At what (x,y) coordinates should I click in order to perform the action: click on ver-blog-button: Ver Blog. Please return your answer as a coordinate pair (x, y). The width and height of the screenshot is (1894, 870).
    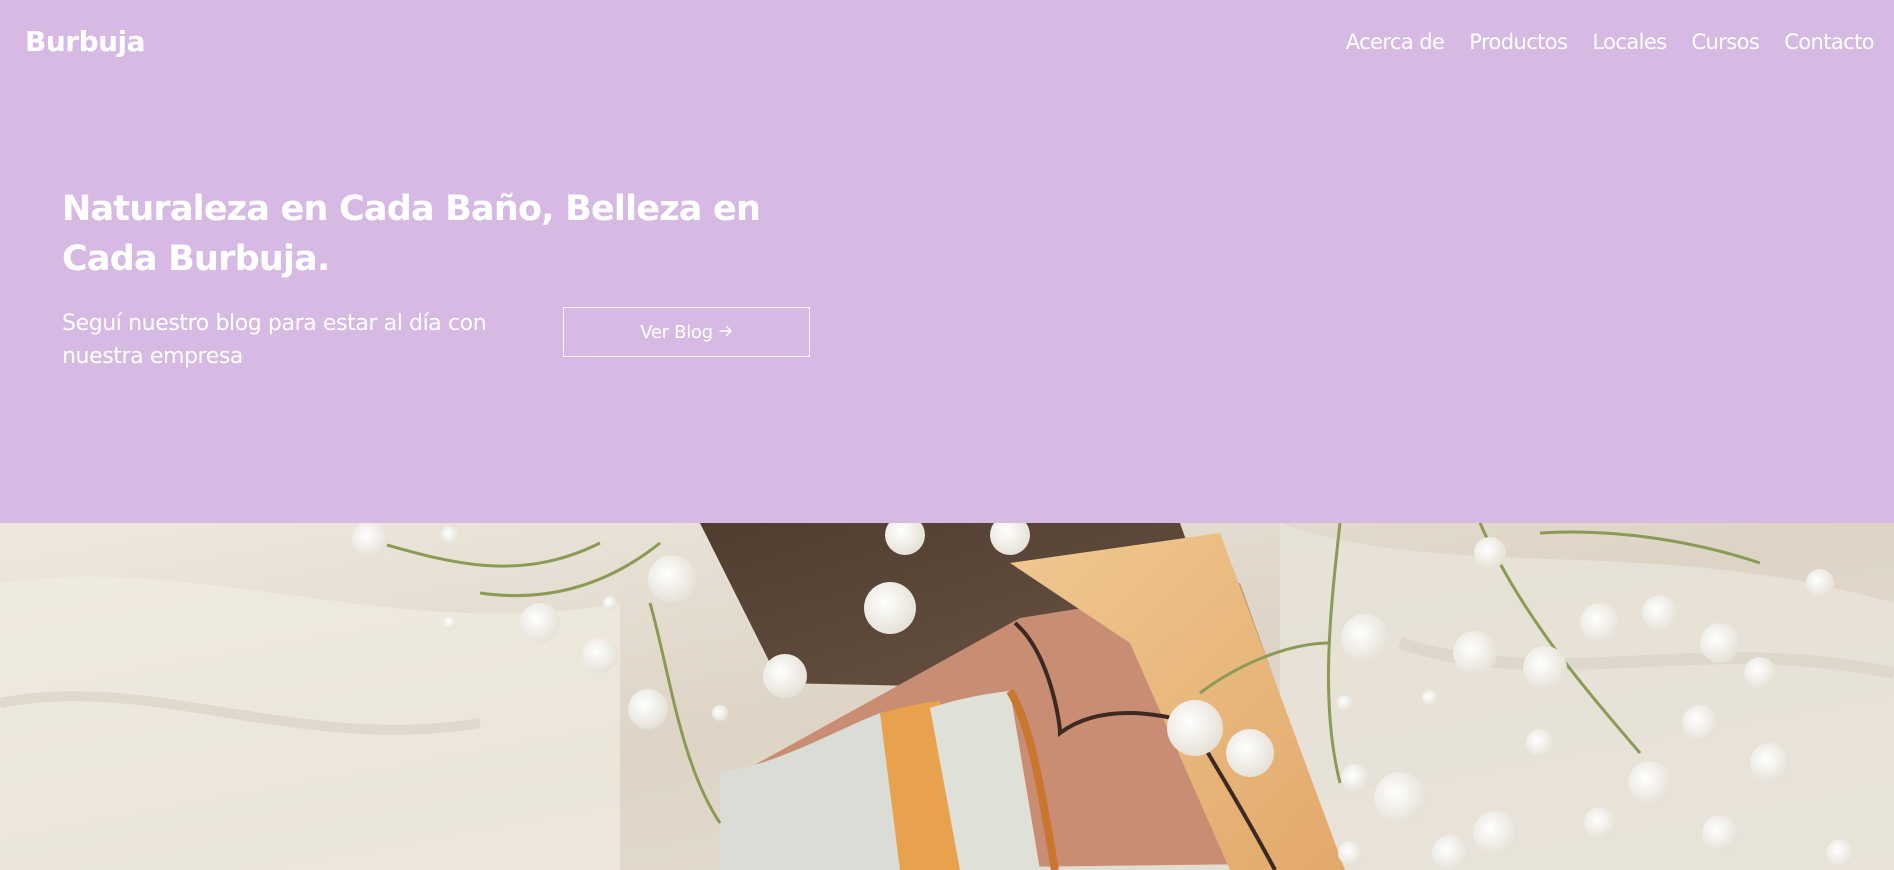
    Looking at the image, I should click on (686, 332).